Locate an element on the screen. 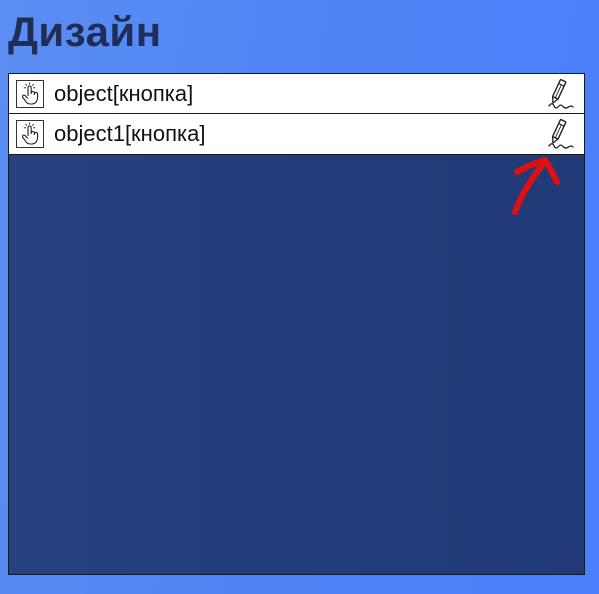 The height and width of the screenshot is (594, 599). object-name-label: object1[кнопка] is located at coordinates (130, 133).